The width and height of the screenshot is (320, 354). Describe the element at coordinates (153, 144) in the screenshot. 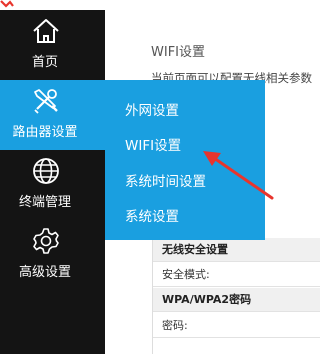

I see `submenu-item-wifi-settings: WIFI设置` at that location.